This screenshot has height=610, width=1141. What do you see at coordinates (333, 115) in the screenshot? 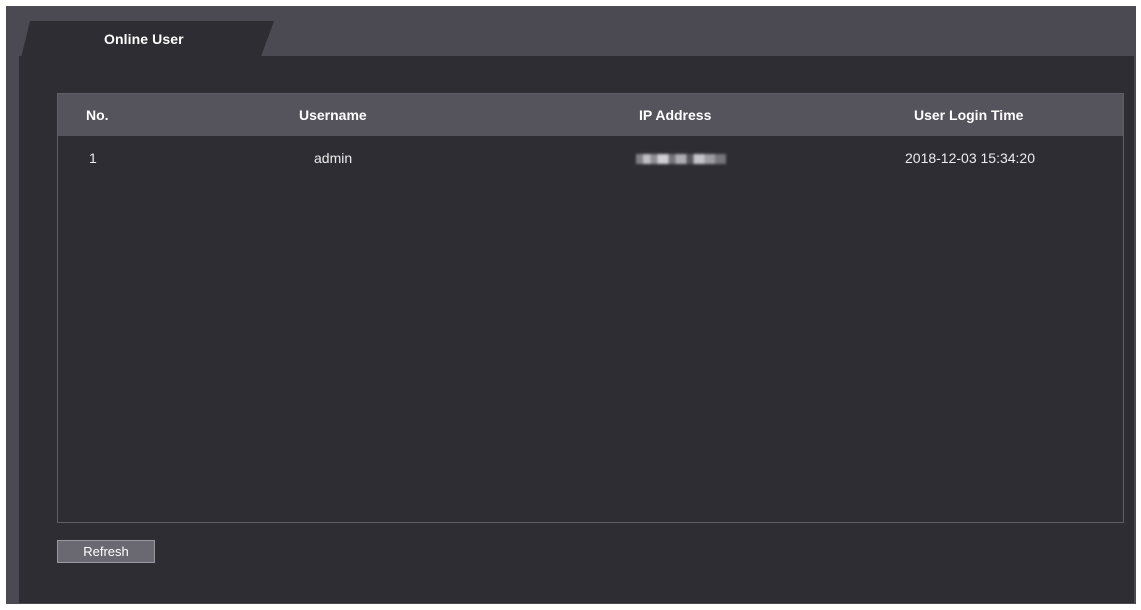
I see `header-username: Username` at bounding box center [333, 115].